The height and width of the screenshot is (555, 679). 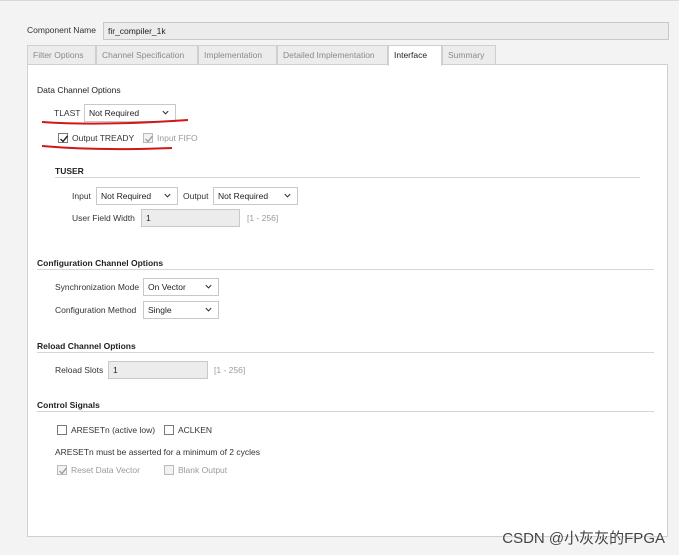 I want to click on tab-summary: Summary, so click(x=469, y=55).